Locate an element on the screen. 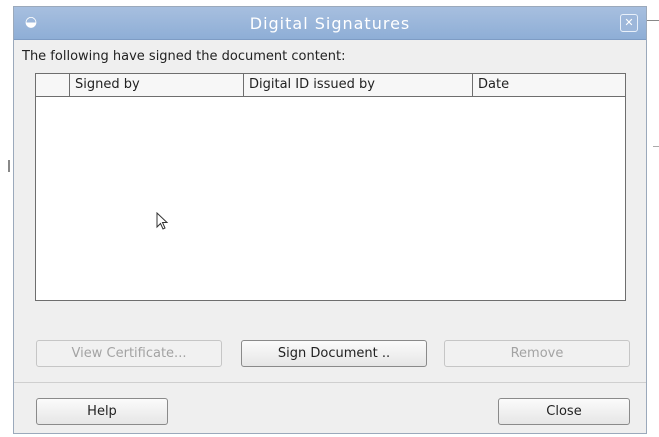  title-bar: ◒ Digital Signatures ✕ is located at coordinates (330, 23).